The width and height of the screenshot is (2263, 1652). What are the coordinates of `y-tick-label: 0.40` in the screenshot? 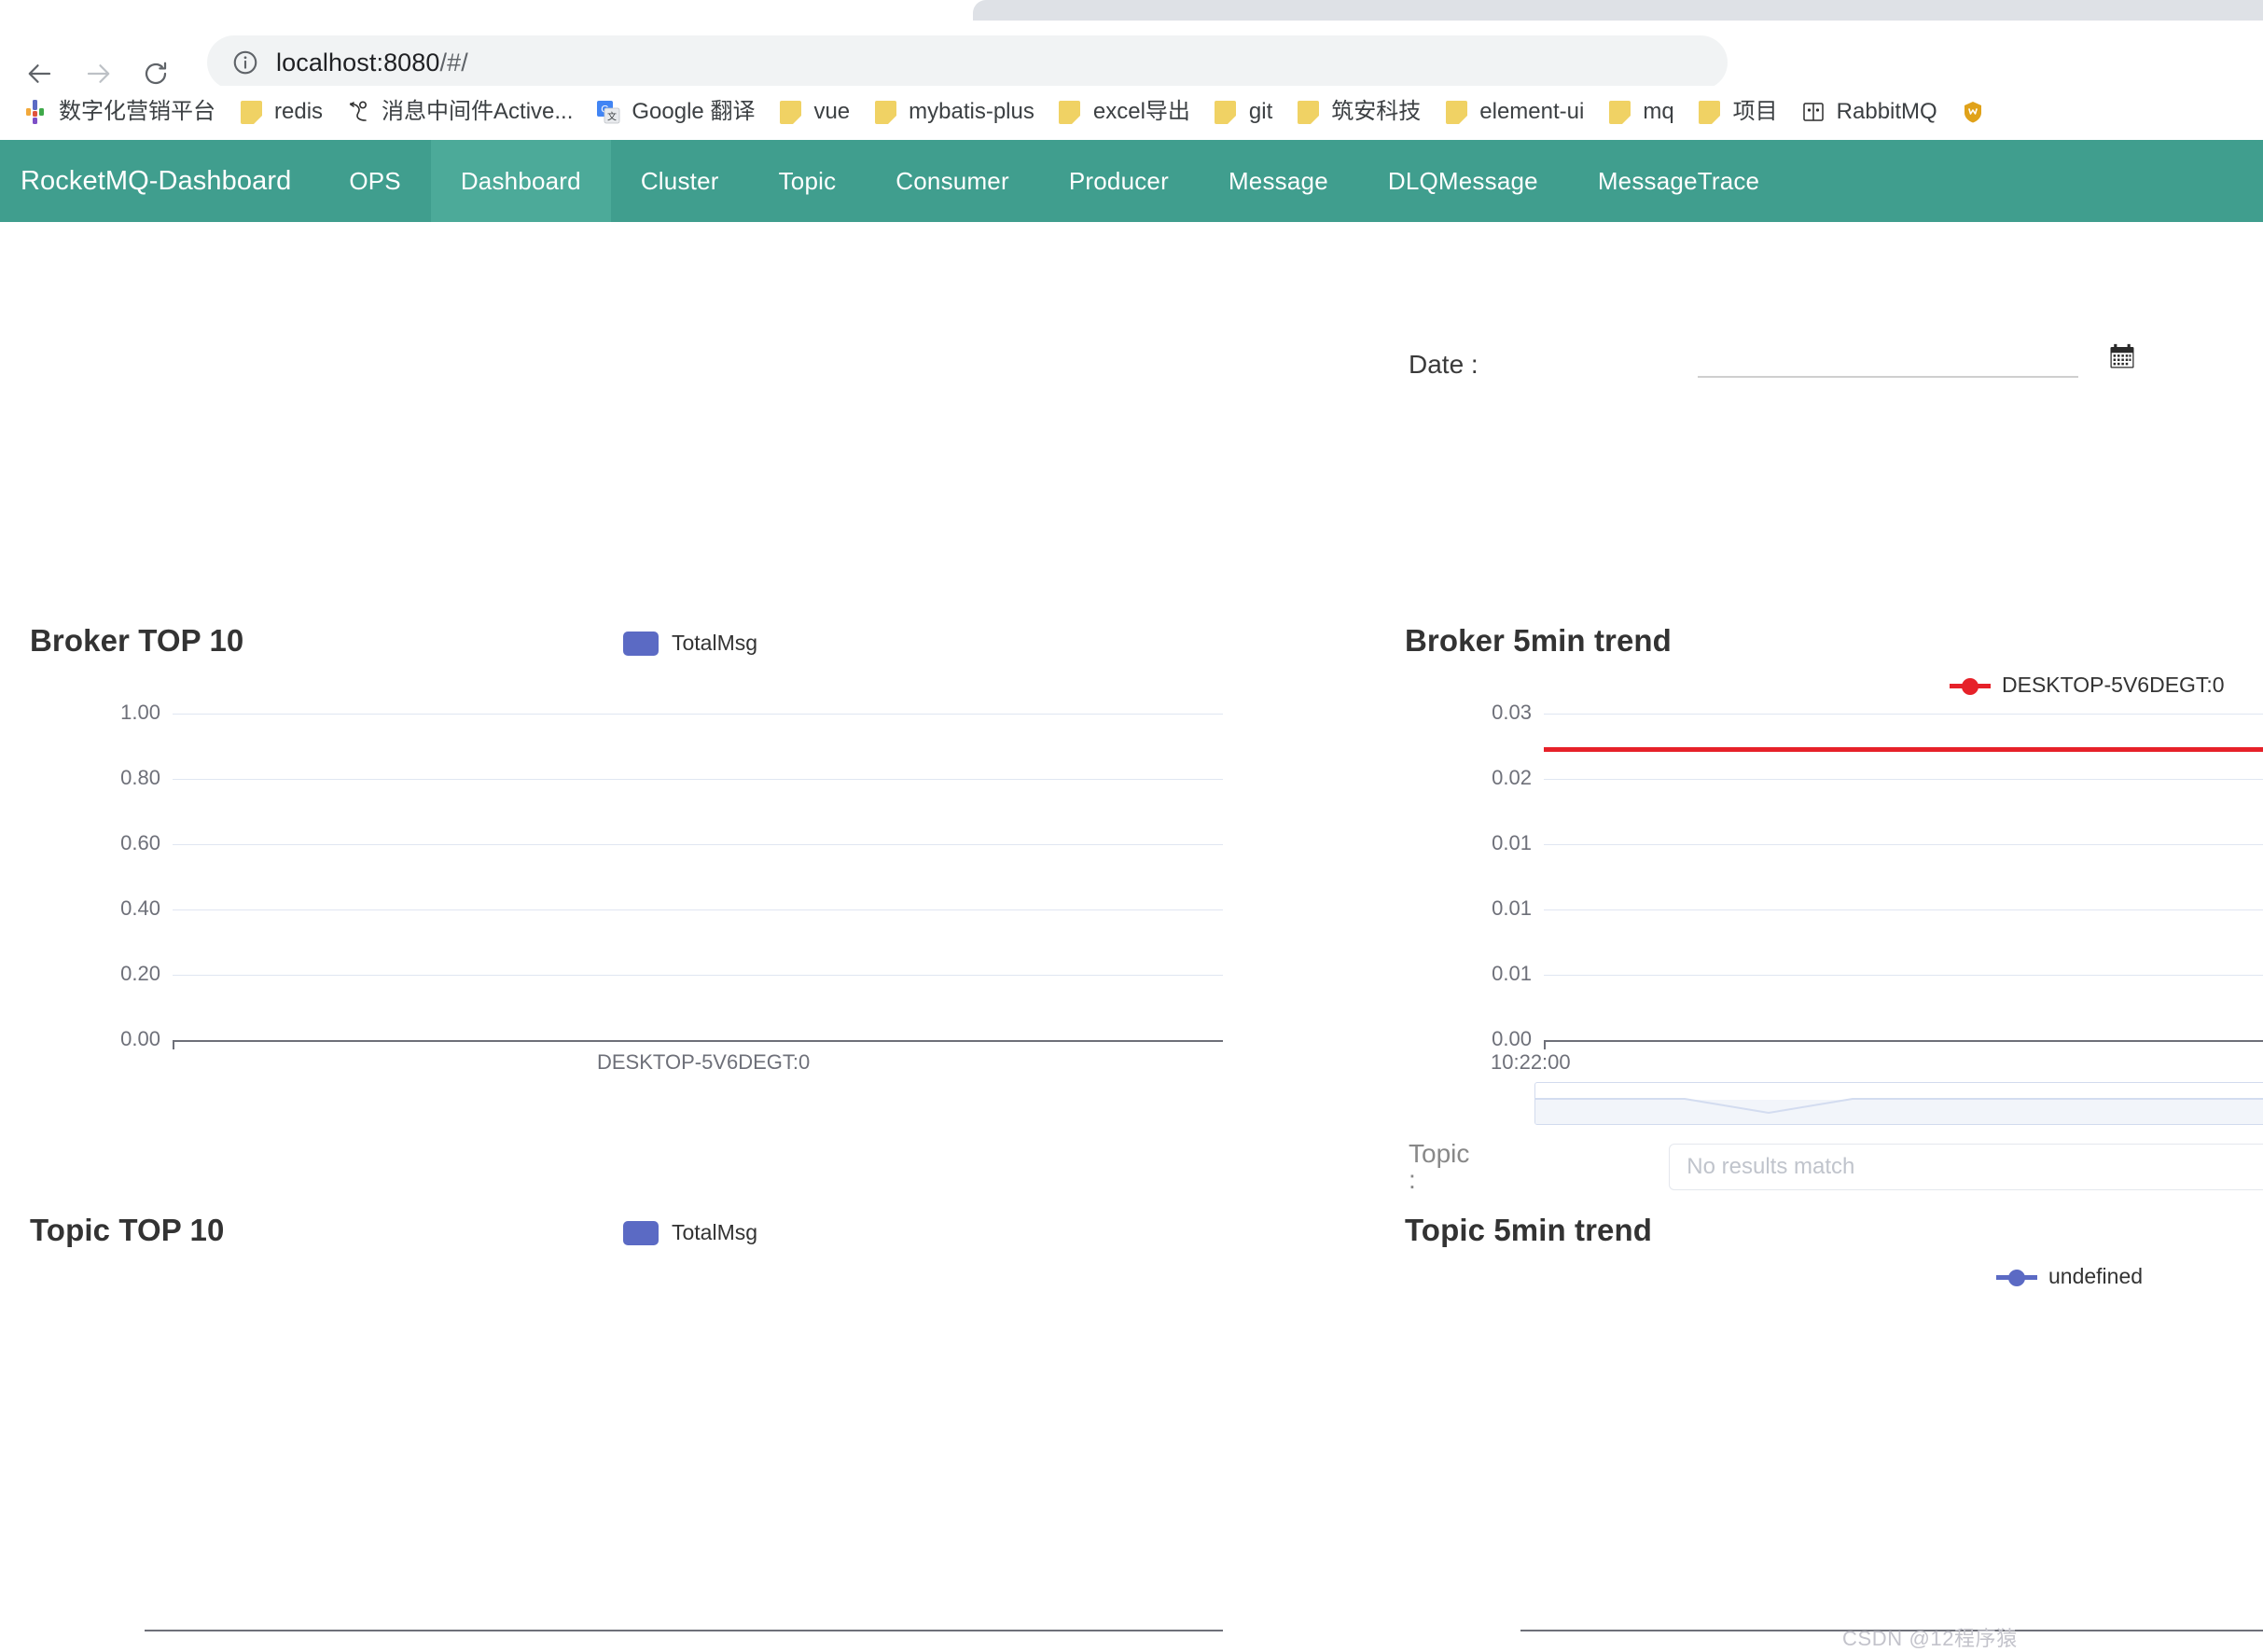 It's located at (140, 908).